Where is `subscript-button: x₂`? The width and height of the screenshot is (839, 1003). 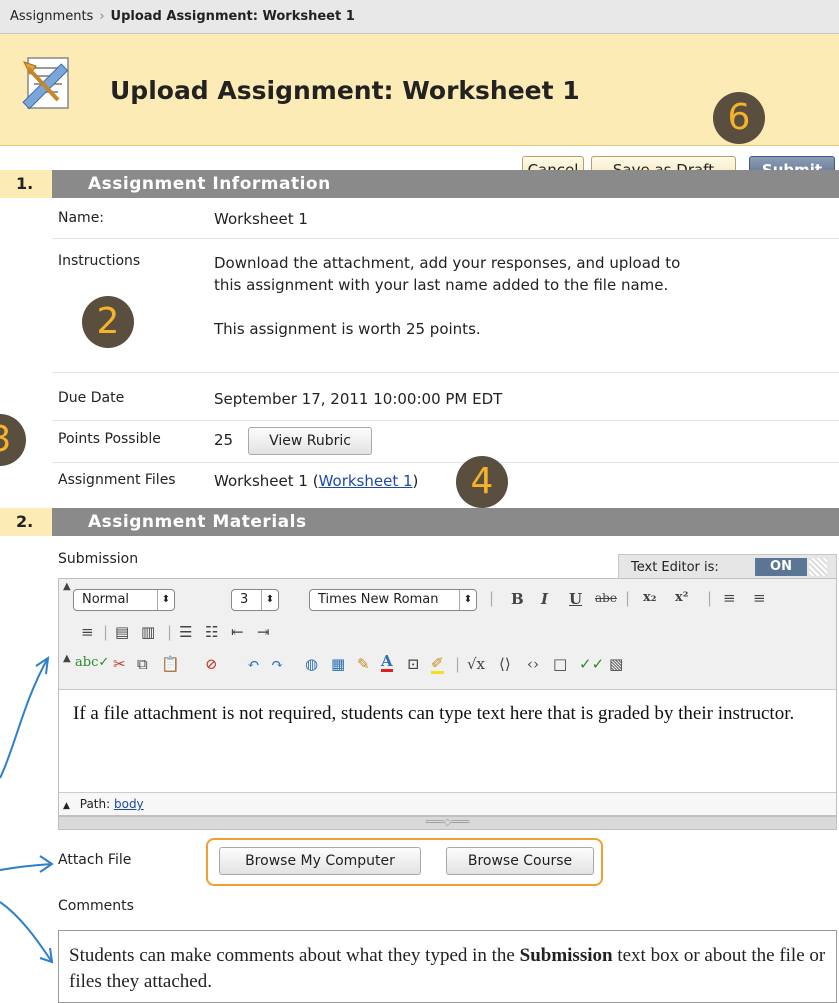
subscript-button: x₂ is located at coordinates (649, 597).